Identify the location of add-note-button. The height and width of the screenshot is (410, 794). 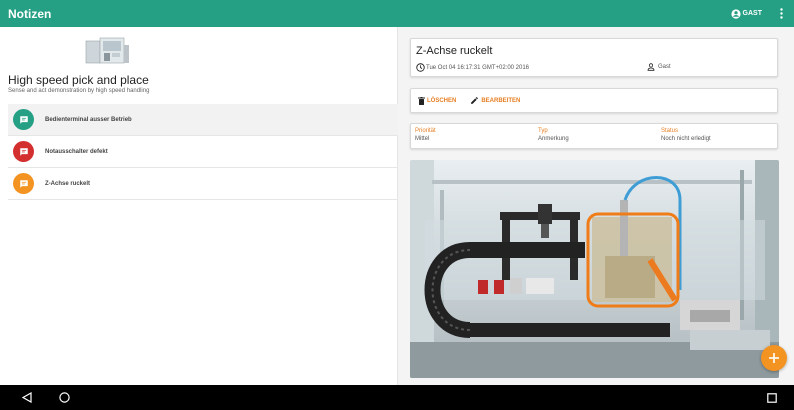
(774, 358).